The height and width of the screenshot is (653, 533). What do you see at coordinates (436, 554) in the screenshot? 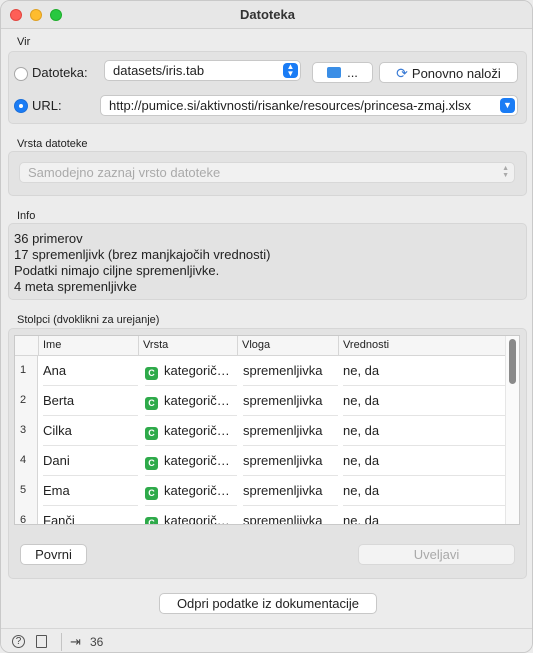
I see `apply-button: Uveljavi` at bounding box center [436, 554].